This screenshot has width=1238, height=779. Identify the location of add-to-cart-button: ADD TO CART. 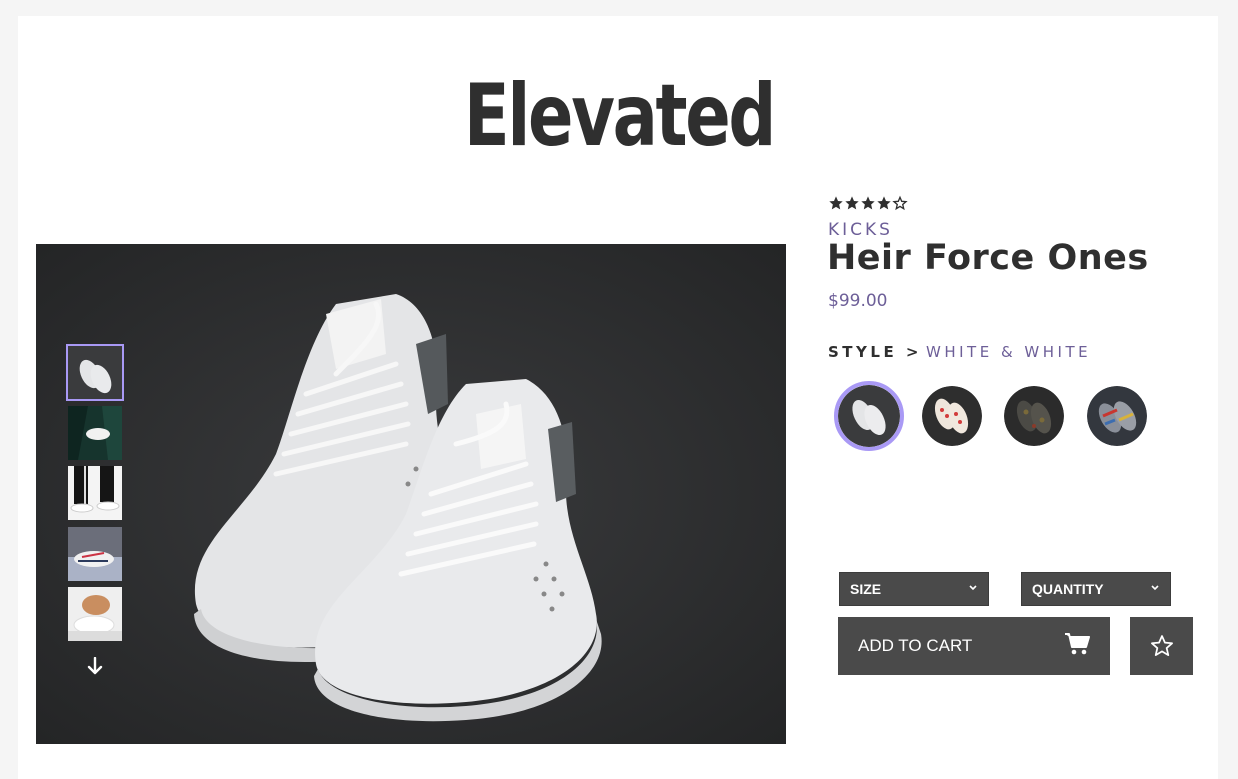
(974, 646).